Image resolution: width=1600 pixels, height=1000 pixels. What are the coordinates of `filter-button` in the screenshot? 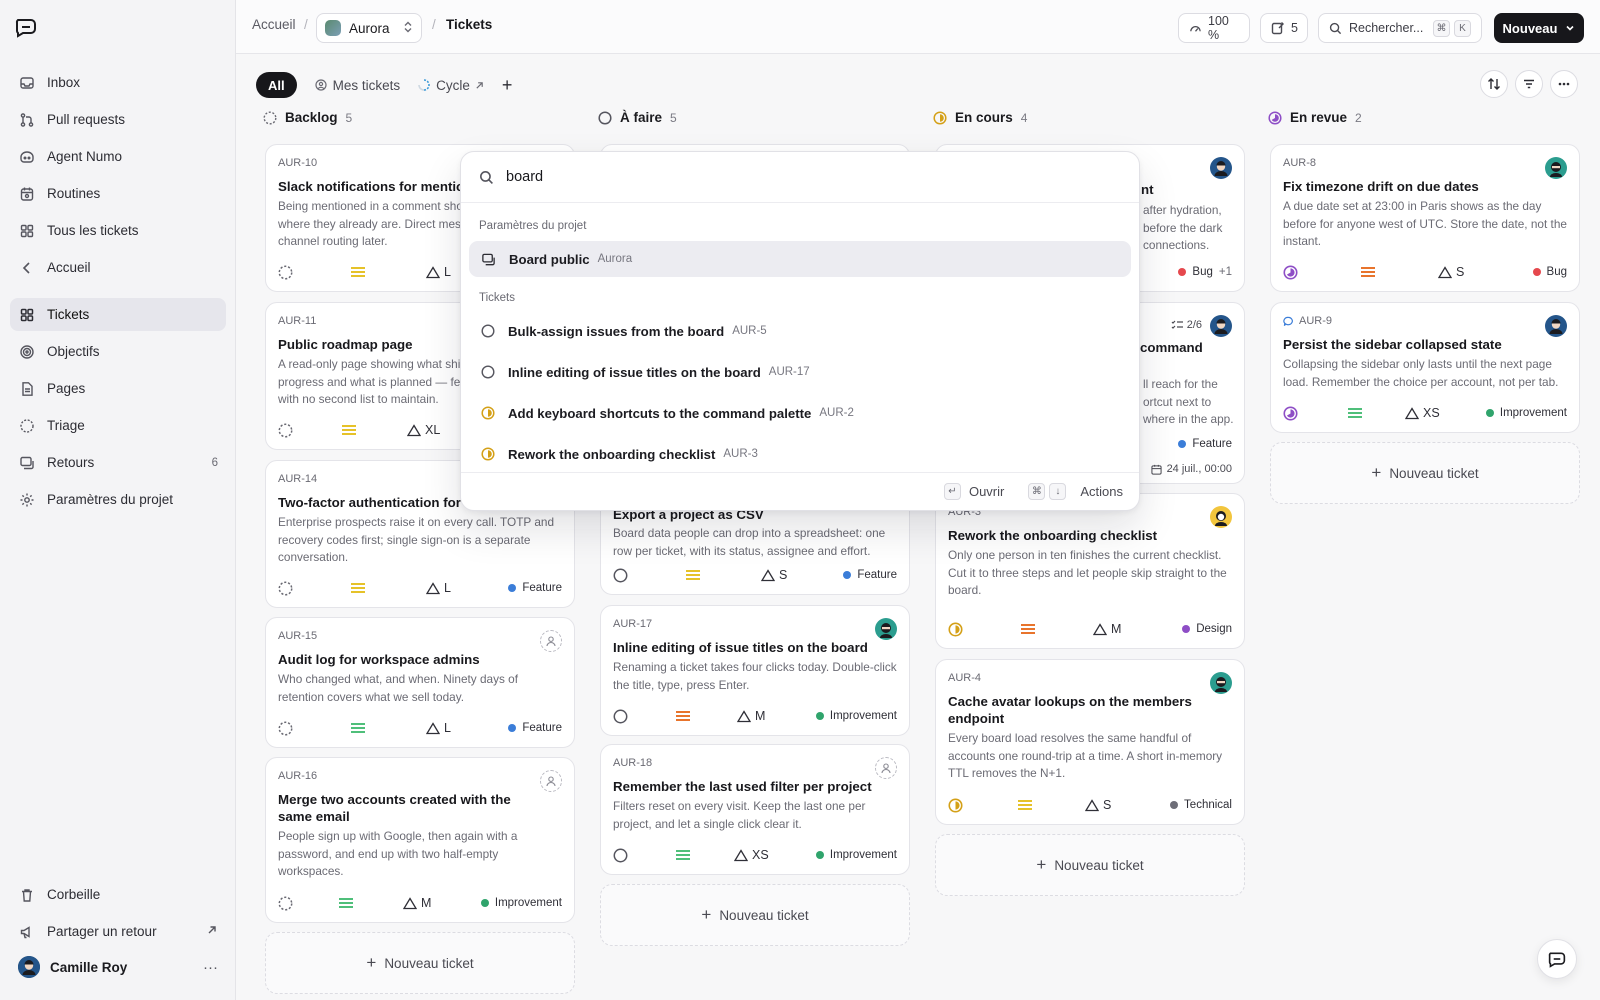 It's located at (1529, 84).